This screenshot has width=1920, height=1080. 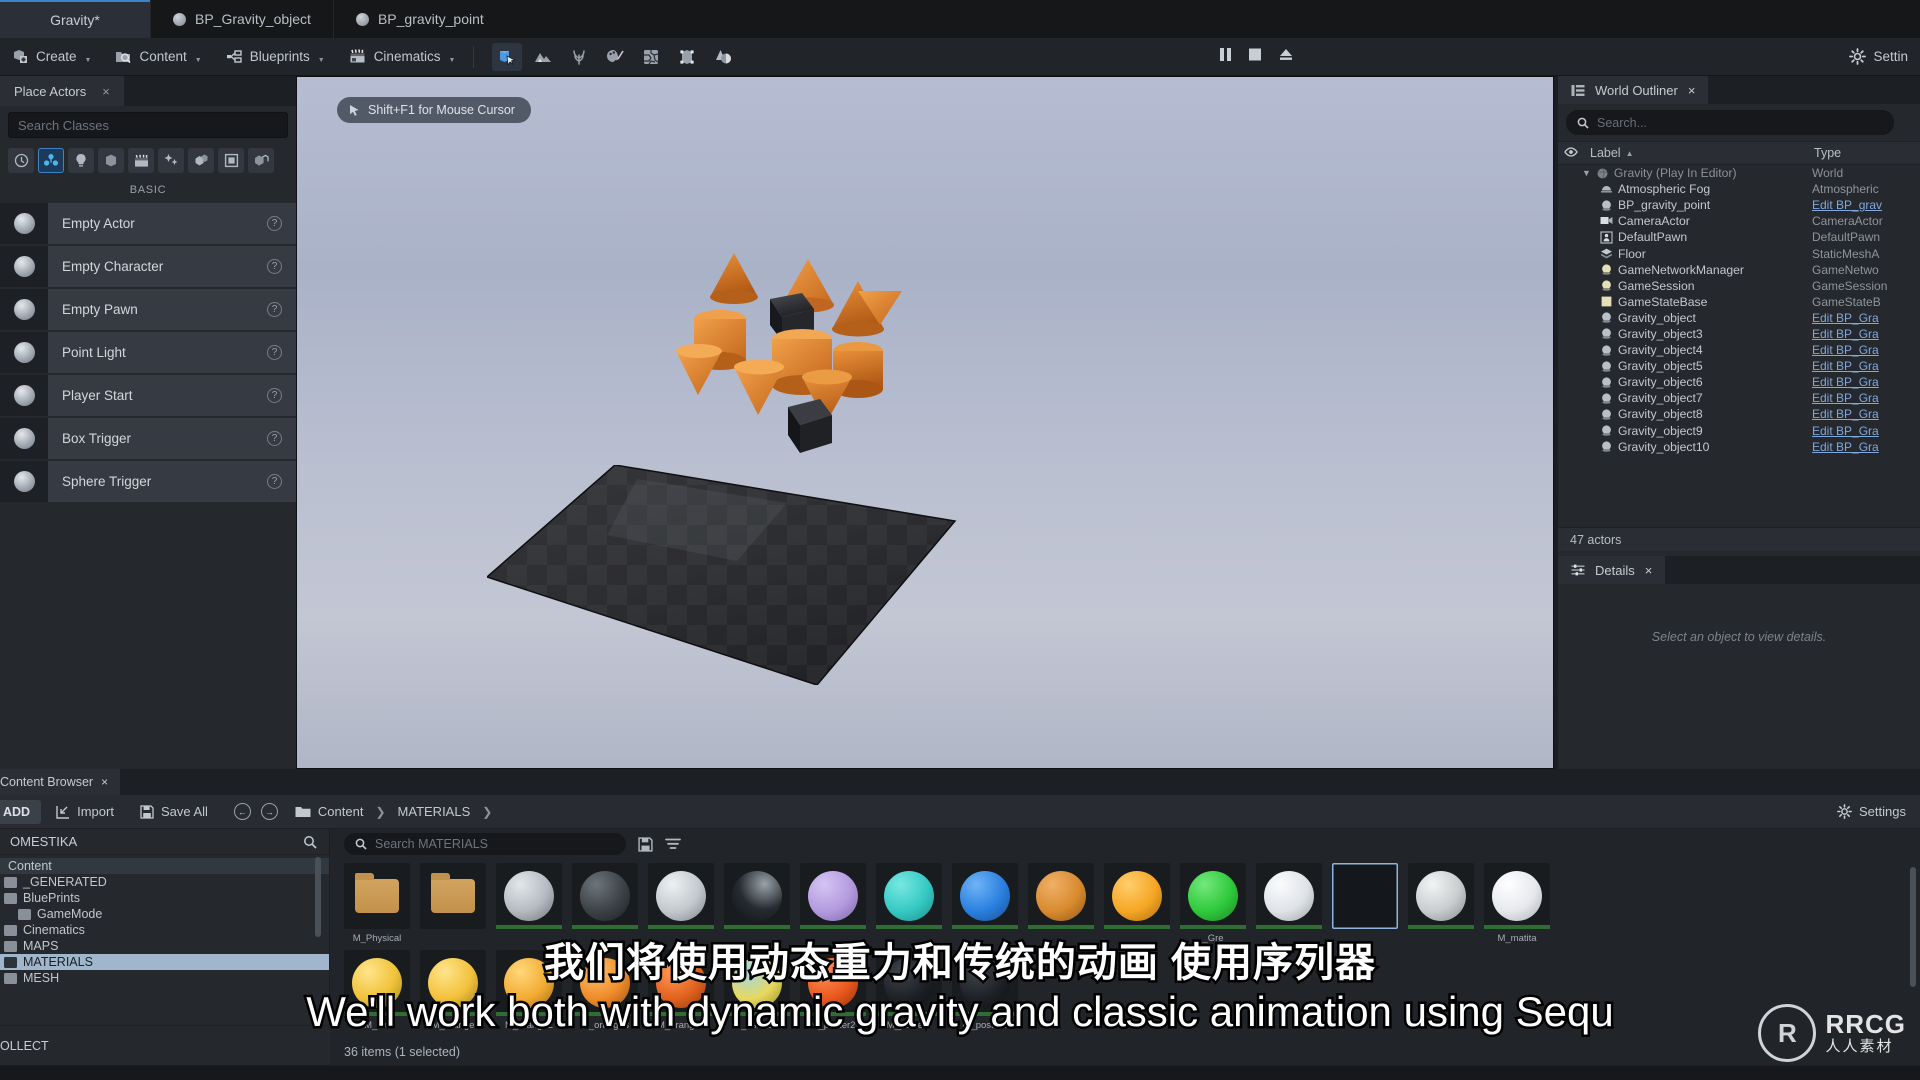 I want to click on breadcrumb-content: Content, so click(x=341, y=811).